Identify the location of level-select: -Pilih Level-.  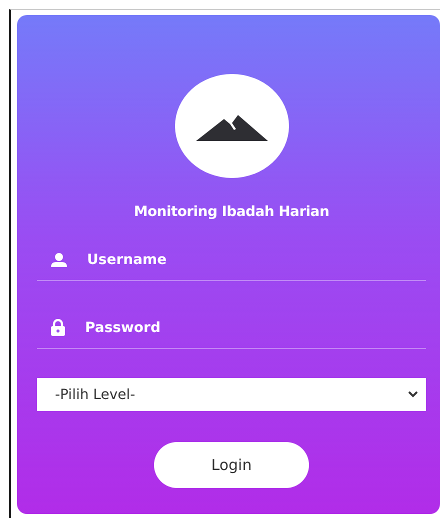
(231, 394).